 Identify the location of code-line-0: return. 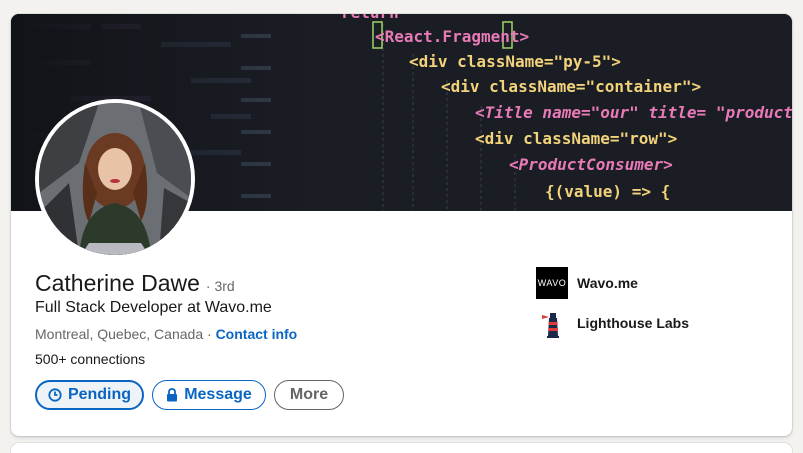
(370, 18).